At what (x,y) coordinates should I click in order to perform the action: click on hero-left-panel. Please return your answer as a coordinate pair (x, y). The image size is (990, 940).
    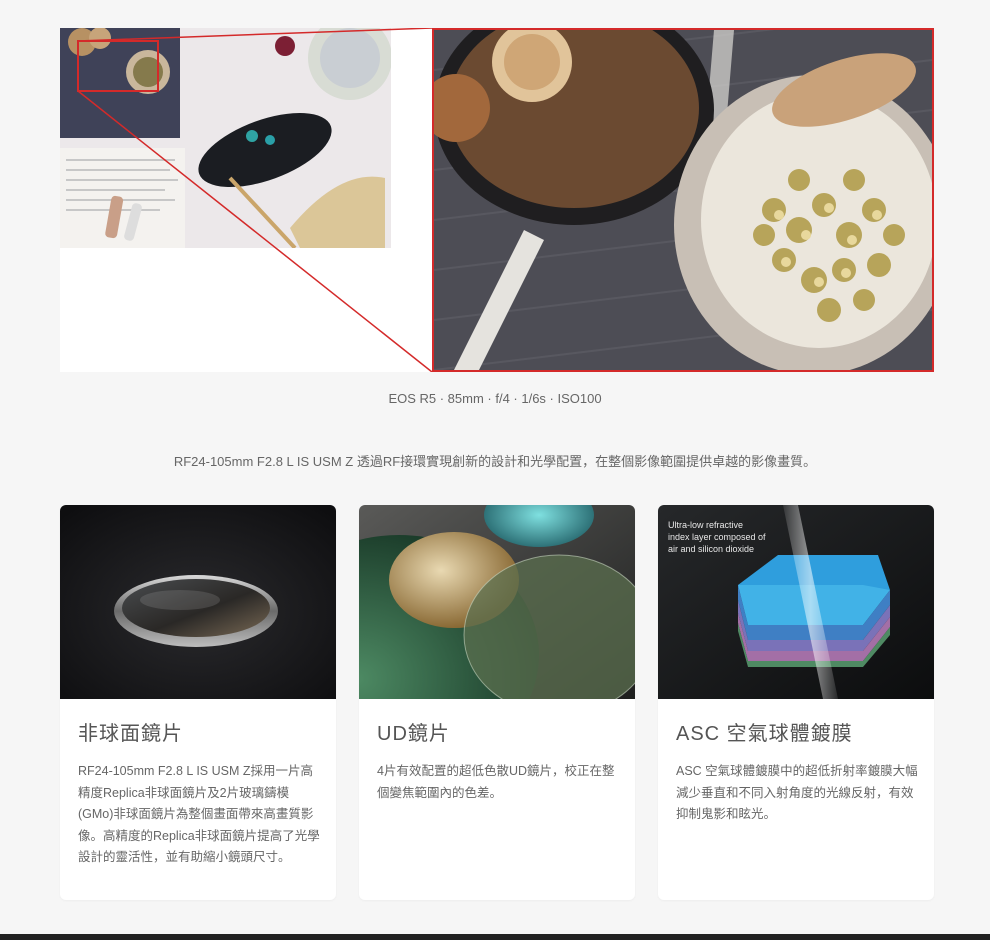
    Looking at the image, I should click on (246, 200).